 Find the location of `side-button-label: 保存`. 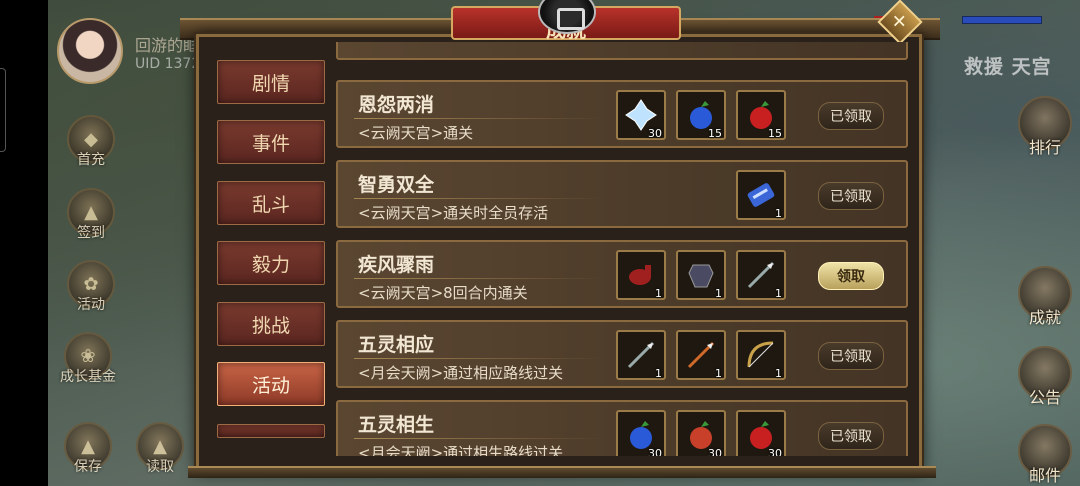

side-button-label: 保存 is located at coordinates (88, 467).